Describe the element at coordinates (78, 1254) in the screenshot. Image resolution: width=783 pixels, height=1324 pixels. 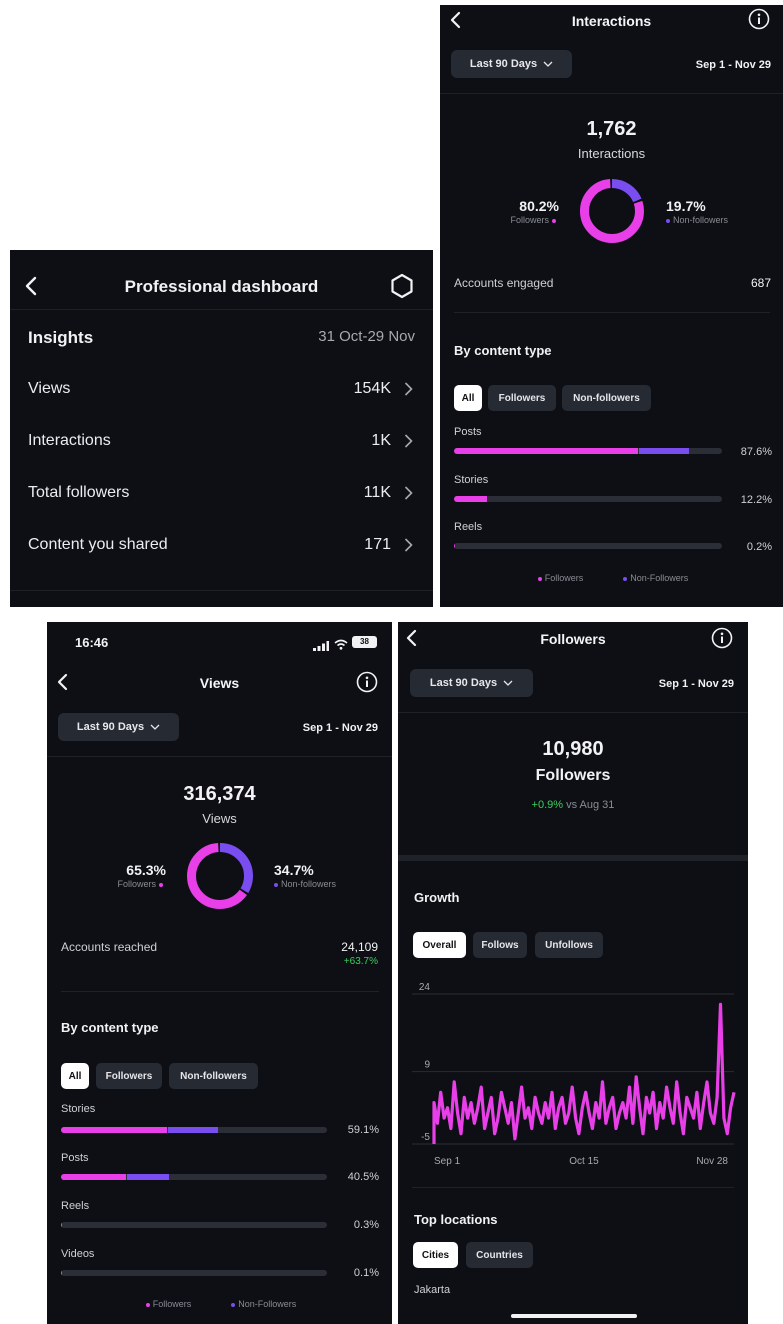
I see `content-row-label: Videos` at that location.